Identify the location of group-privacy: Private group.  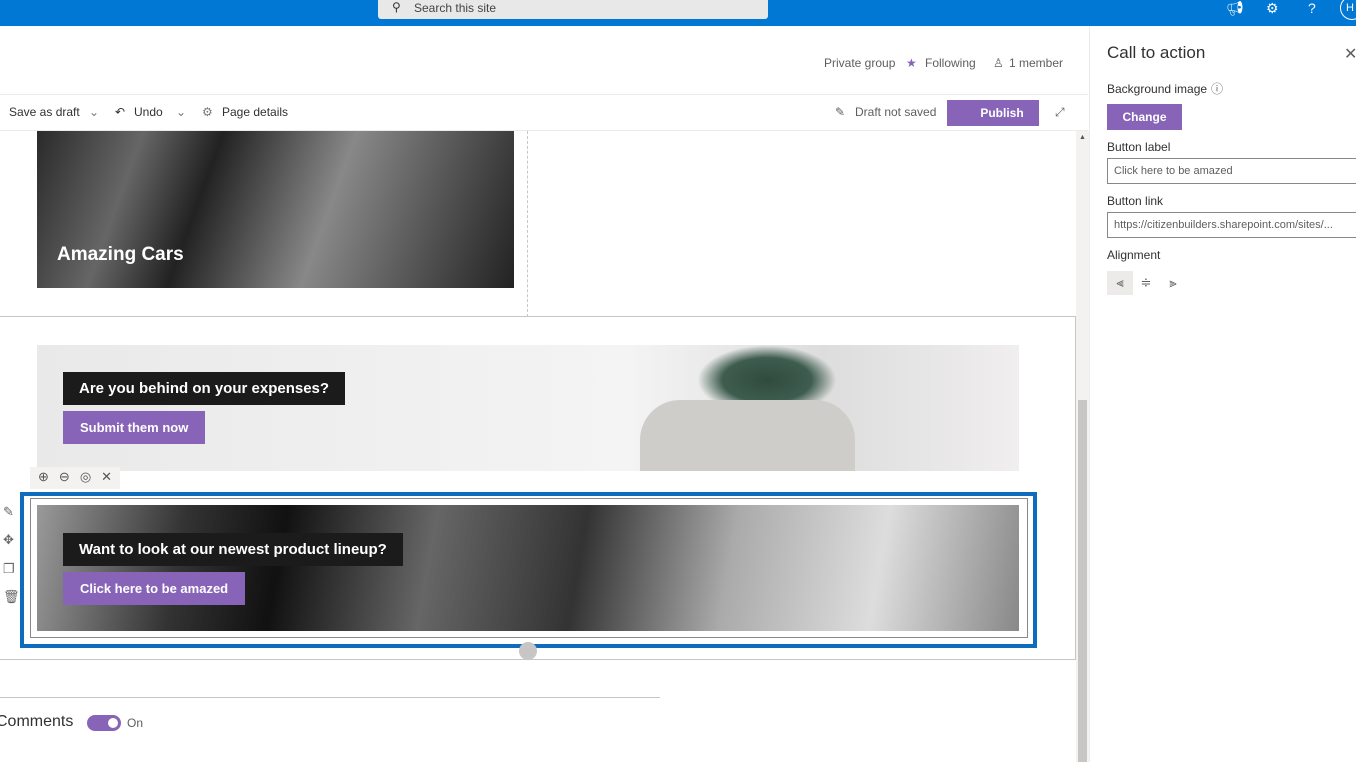
(860, 63).